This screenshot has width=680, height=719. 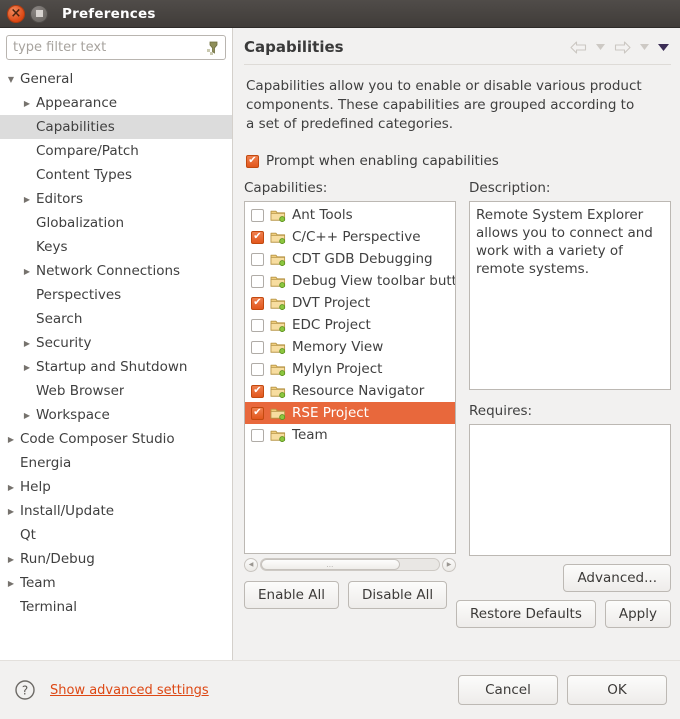 I want to click on capability-row: DVT Project, so click(x=350, y=303).